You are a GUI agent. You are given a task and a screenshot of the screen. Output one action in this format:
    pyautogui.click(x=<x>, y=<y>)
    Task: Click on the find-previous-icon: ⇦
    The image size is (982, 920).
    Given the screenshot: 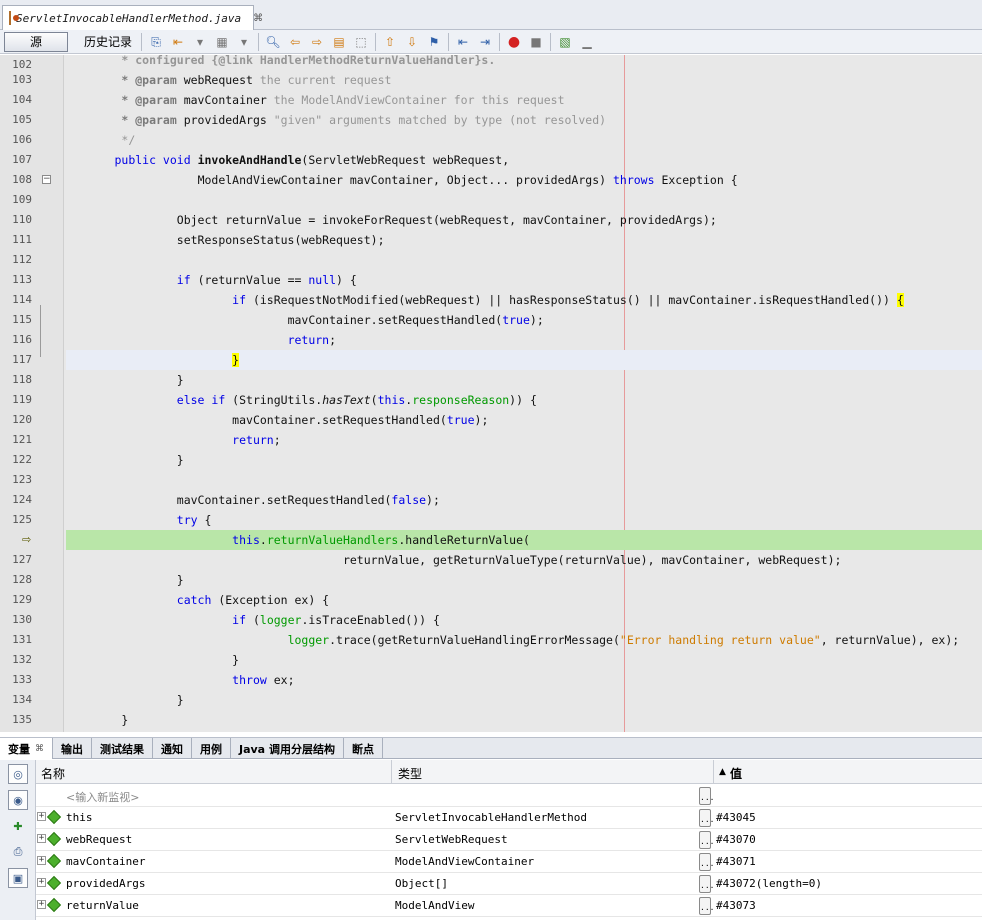 What is the action you would take?
    pyautogui.click(x=295, y=42)
    